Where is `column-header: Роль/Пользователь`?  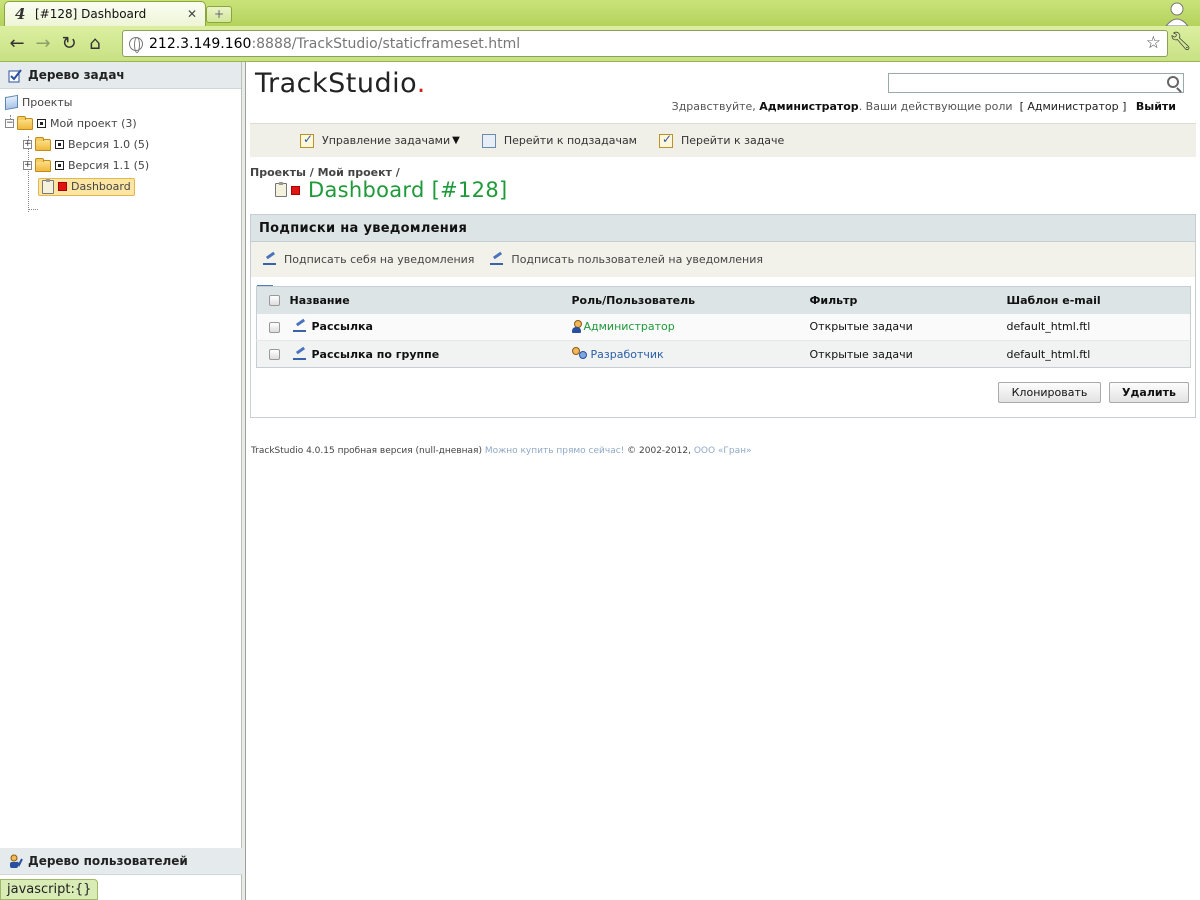
column-header: Роль/Пользователь is located at coordinates (690, 300).